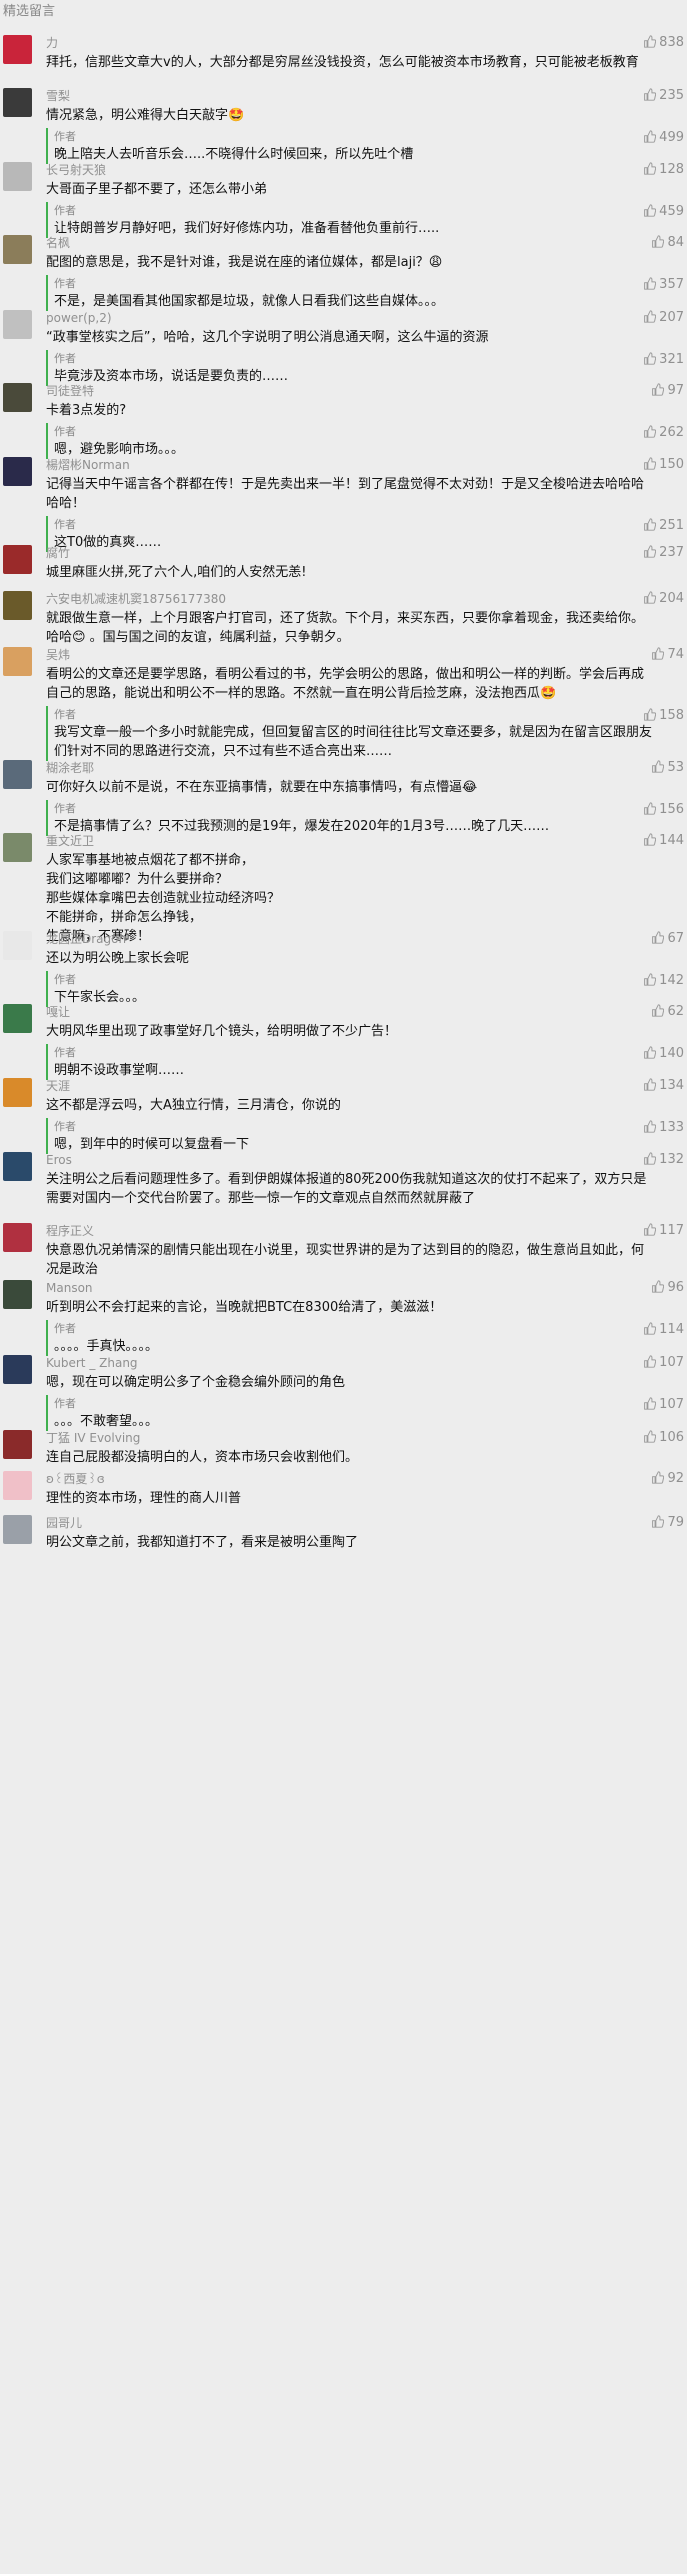  What do you see at coordinates (663, 465) in the screenshot?
I see `like-button: 150` at bounding box center [663, 465].